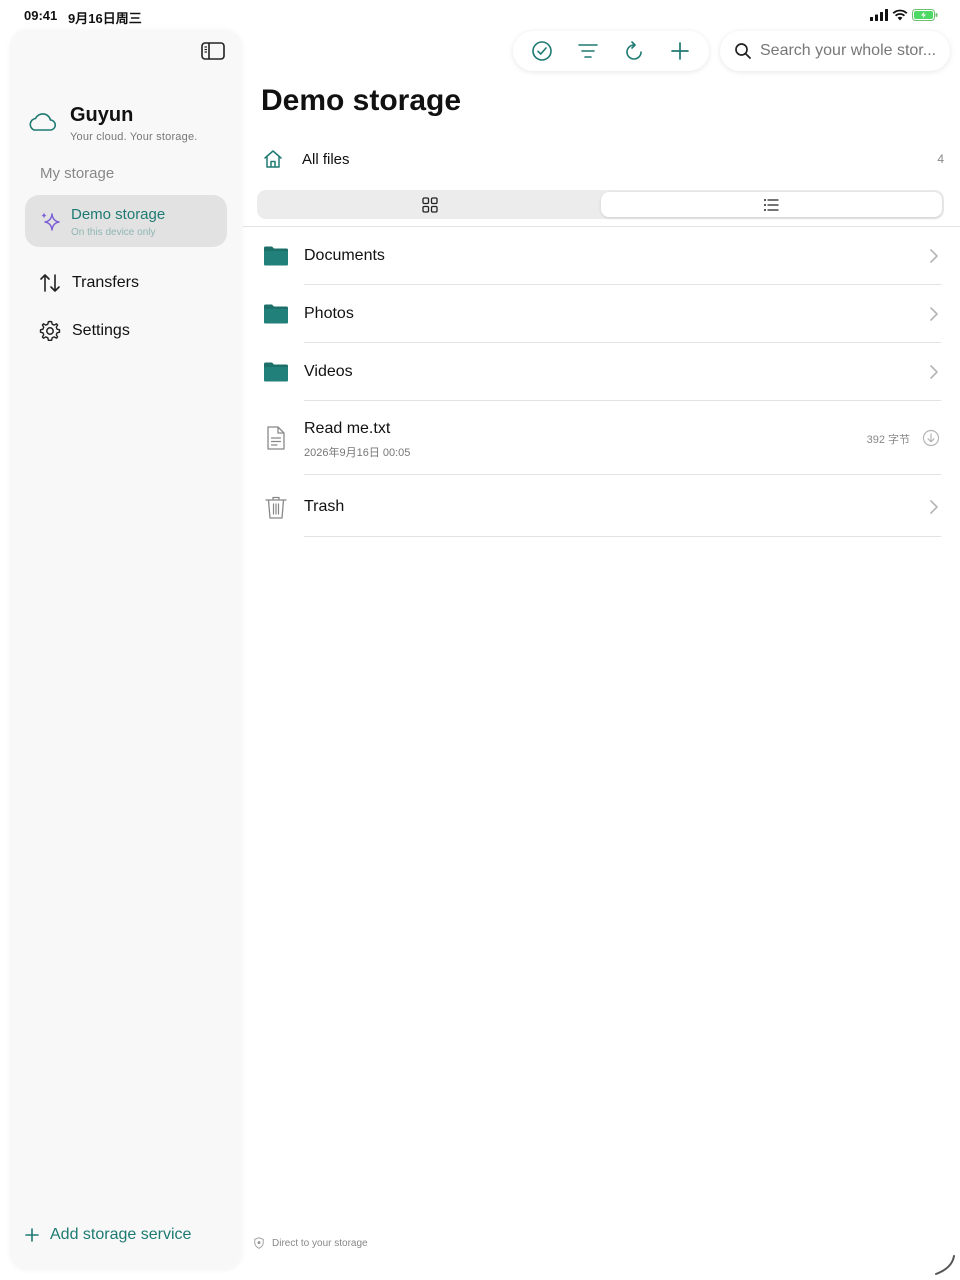 The width and height of the screenshot is (960, 1280). I want to click on sidebar-item-label: Transfers, so click(105, 282).